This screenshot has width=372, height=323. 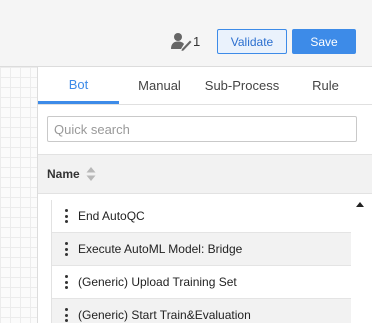 What do you see at coordinates (205, 174) in the screenshot?
I see `name-column-header: Name` at bounding box center [205, 174].